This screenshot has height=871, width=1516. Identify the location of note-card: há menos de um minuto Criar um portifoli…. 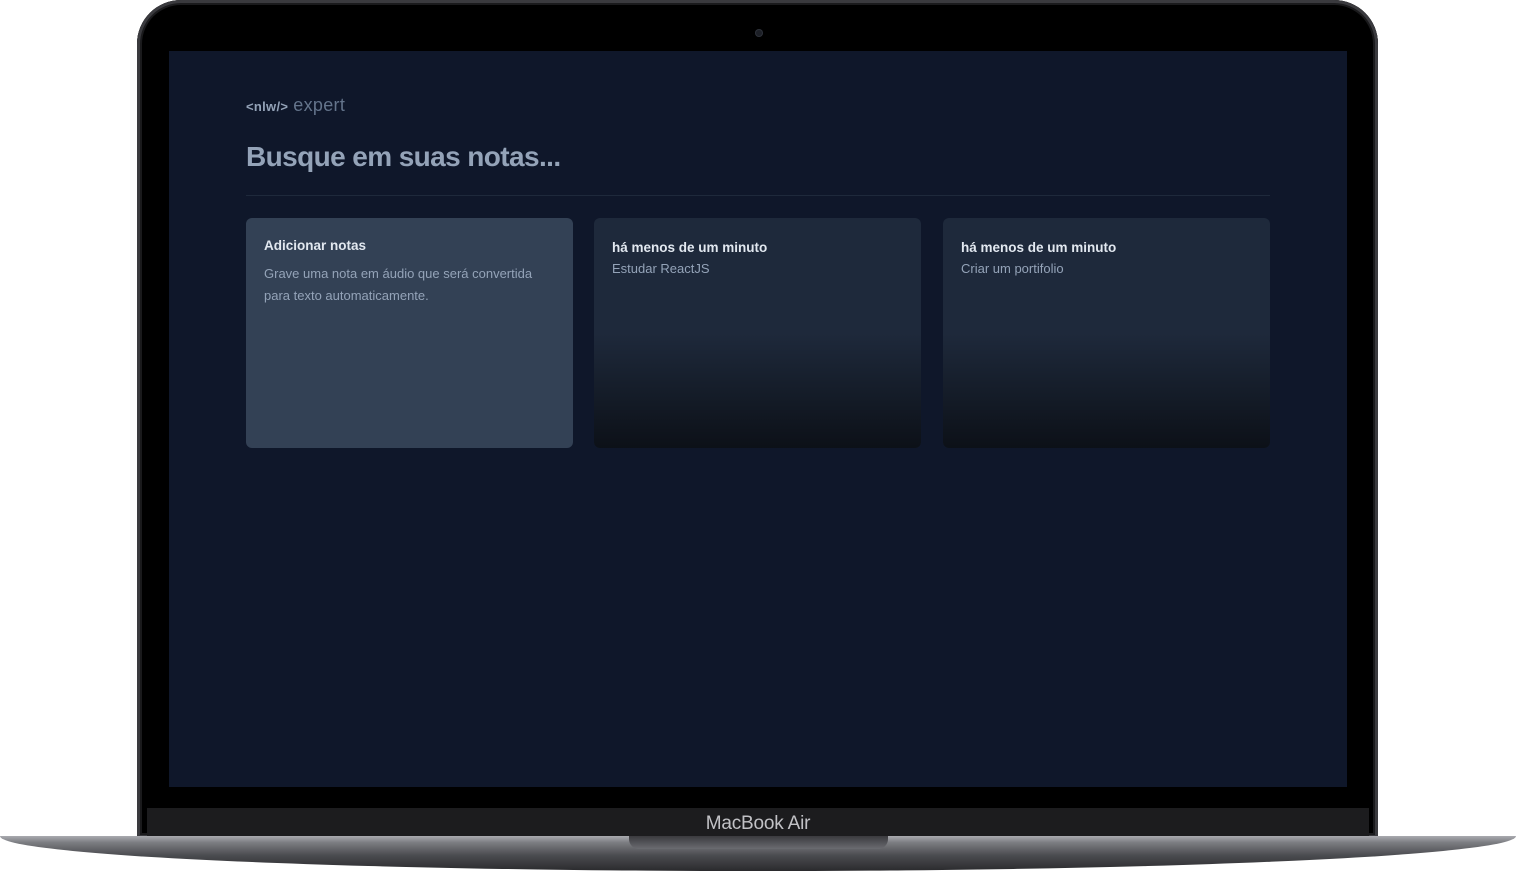
(1106, 333).